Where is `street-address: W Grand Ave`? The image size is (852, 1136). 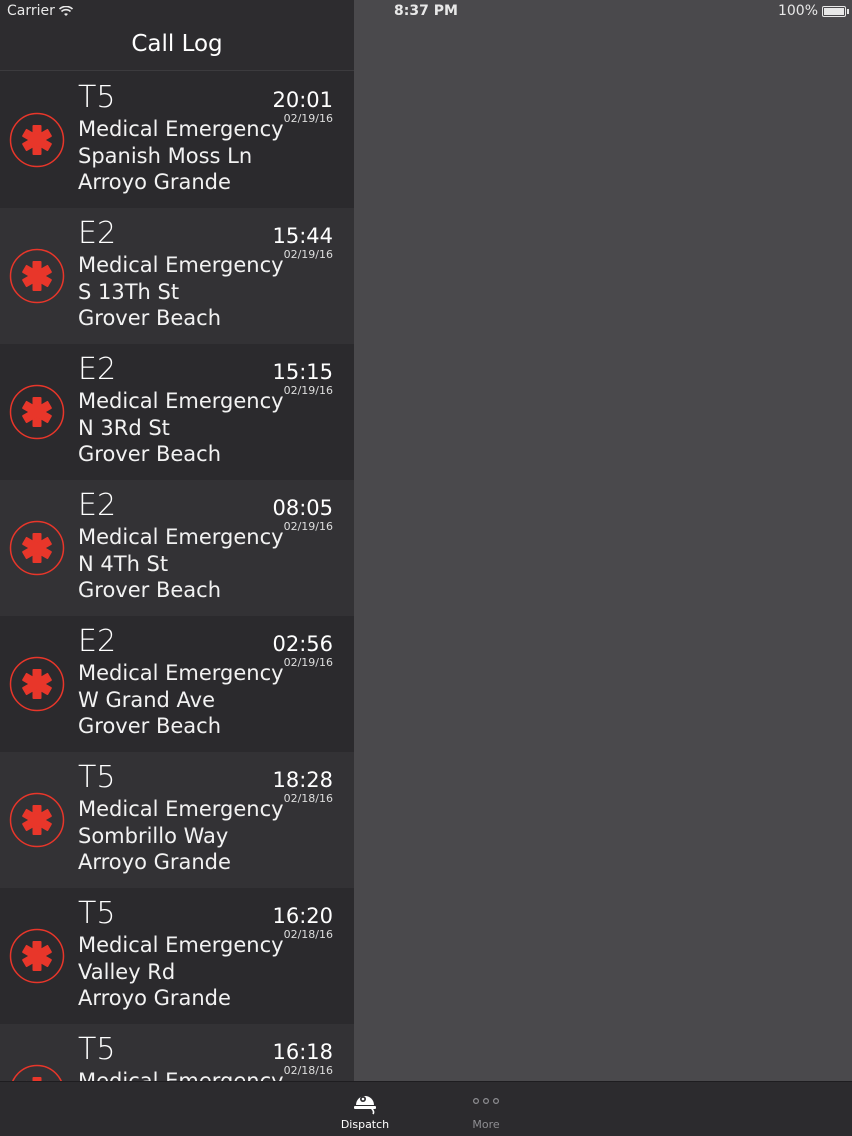 street-address: W Grand Ave is located at coordinates (147, 700).